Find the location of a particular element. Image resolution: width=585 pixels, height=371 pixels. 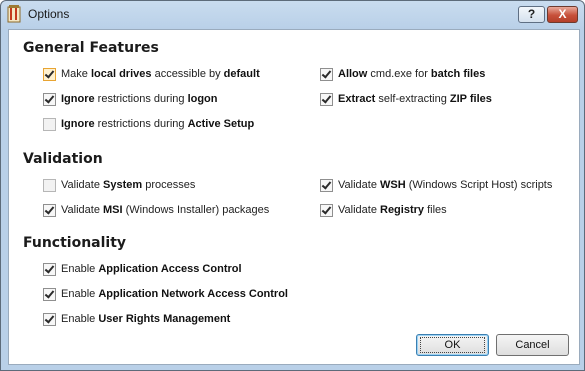

cancel-button-label: Cancel is located at coordinates (532, 345).